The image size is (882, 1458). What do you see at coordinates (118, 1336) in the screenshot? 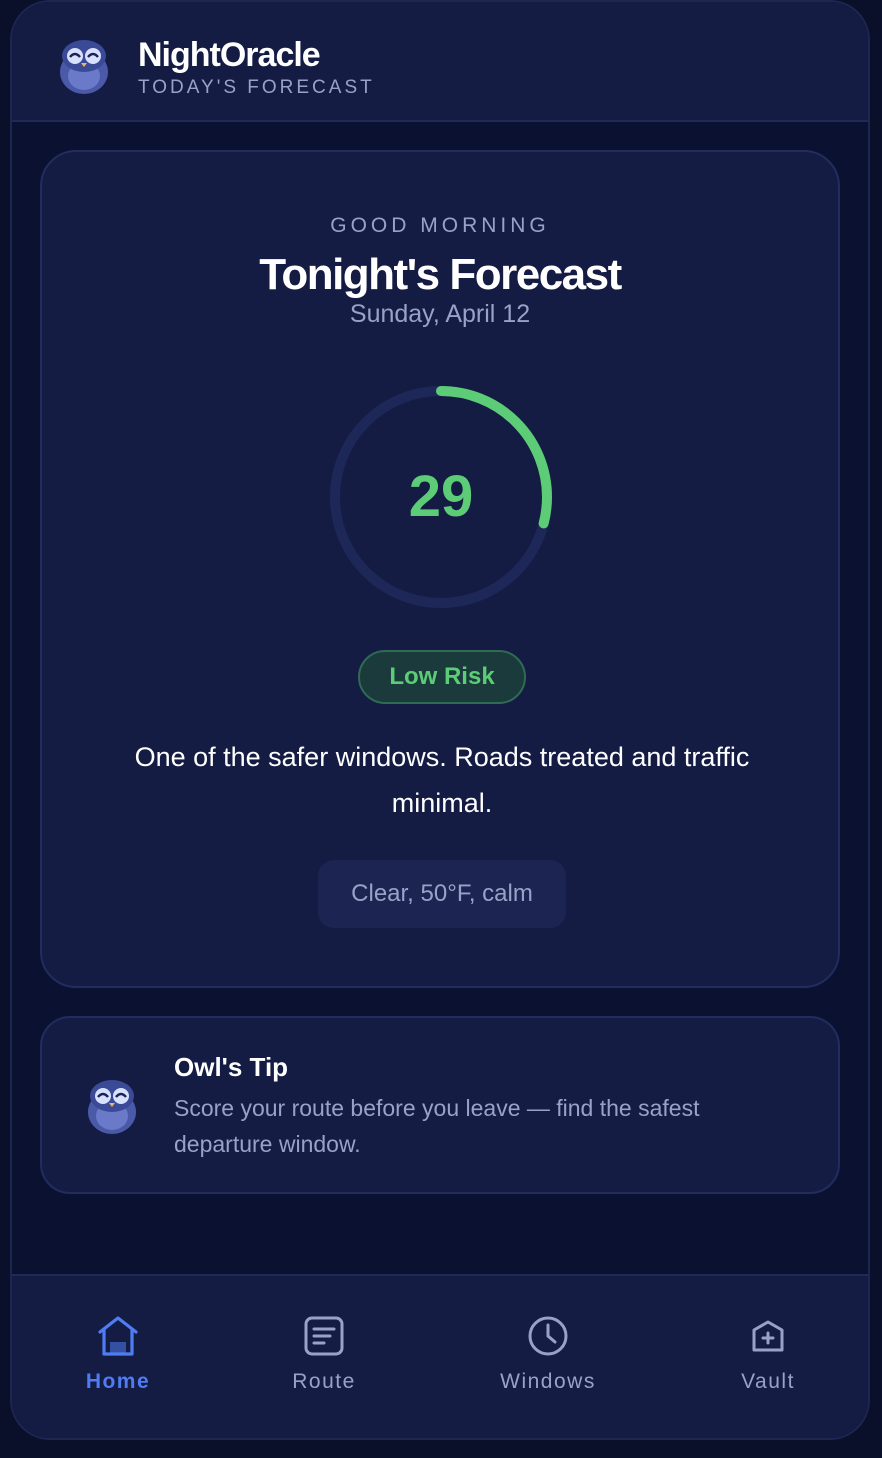
I see `home-icon` at bounding box center [118, 1336].